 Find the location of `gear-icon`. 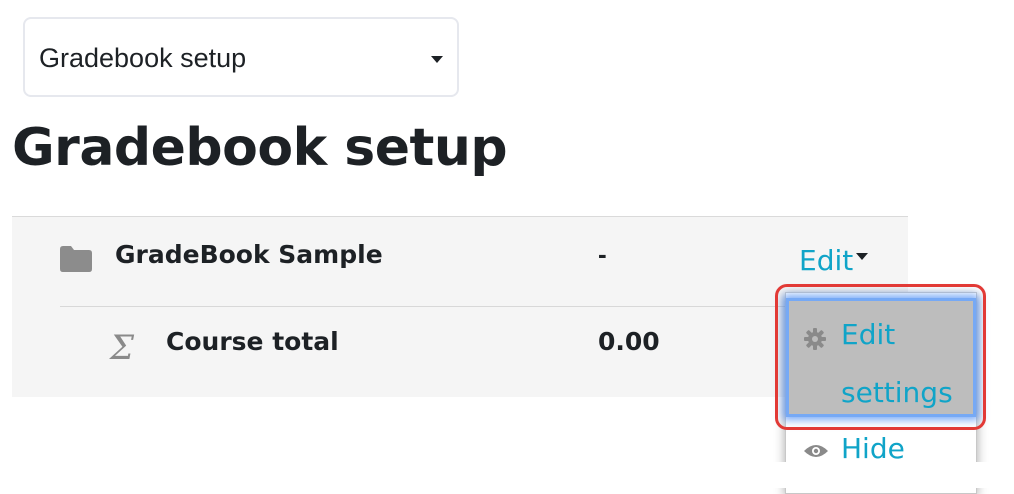

gear-icon is located at coordinates (815, 339).